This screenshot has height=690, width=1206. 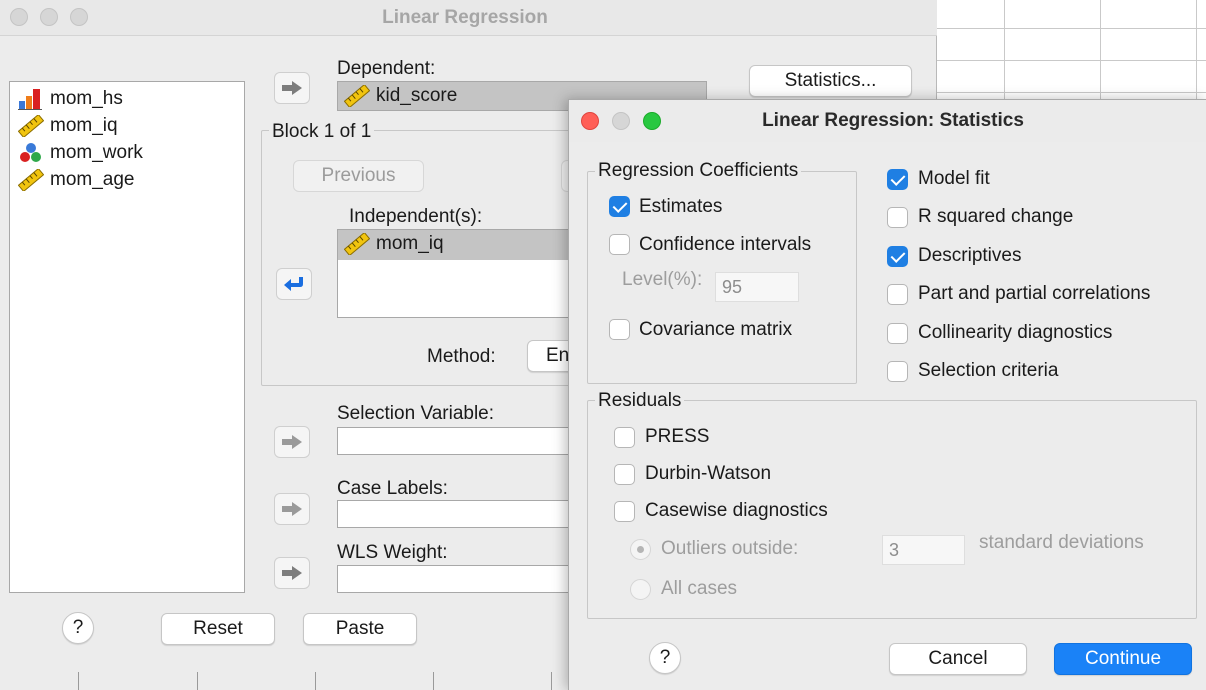 What do you see at coordinates (699, 588) in the screenshot?
I see `all-cases-label: All cases` at bounding box center [699, 588].